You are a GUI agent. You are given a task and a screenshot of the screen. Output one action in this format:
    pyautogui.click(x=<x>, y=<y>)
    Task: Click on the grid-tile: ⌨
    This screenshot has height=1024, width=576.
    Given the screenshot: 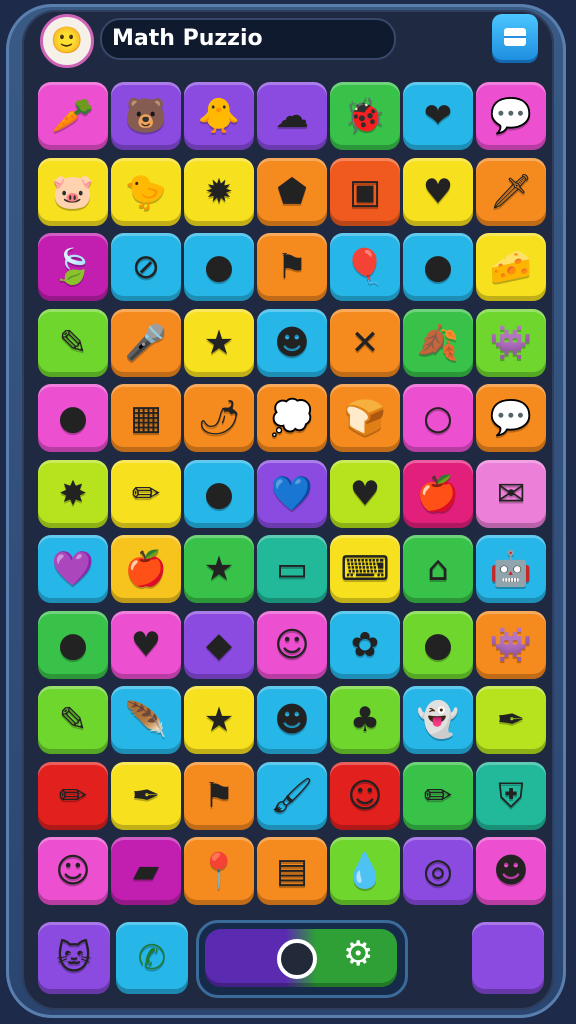 What is the action you would take?
    pyautogui.click(x=365, y=569)
    